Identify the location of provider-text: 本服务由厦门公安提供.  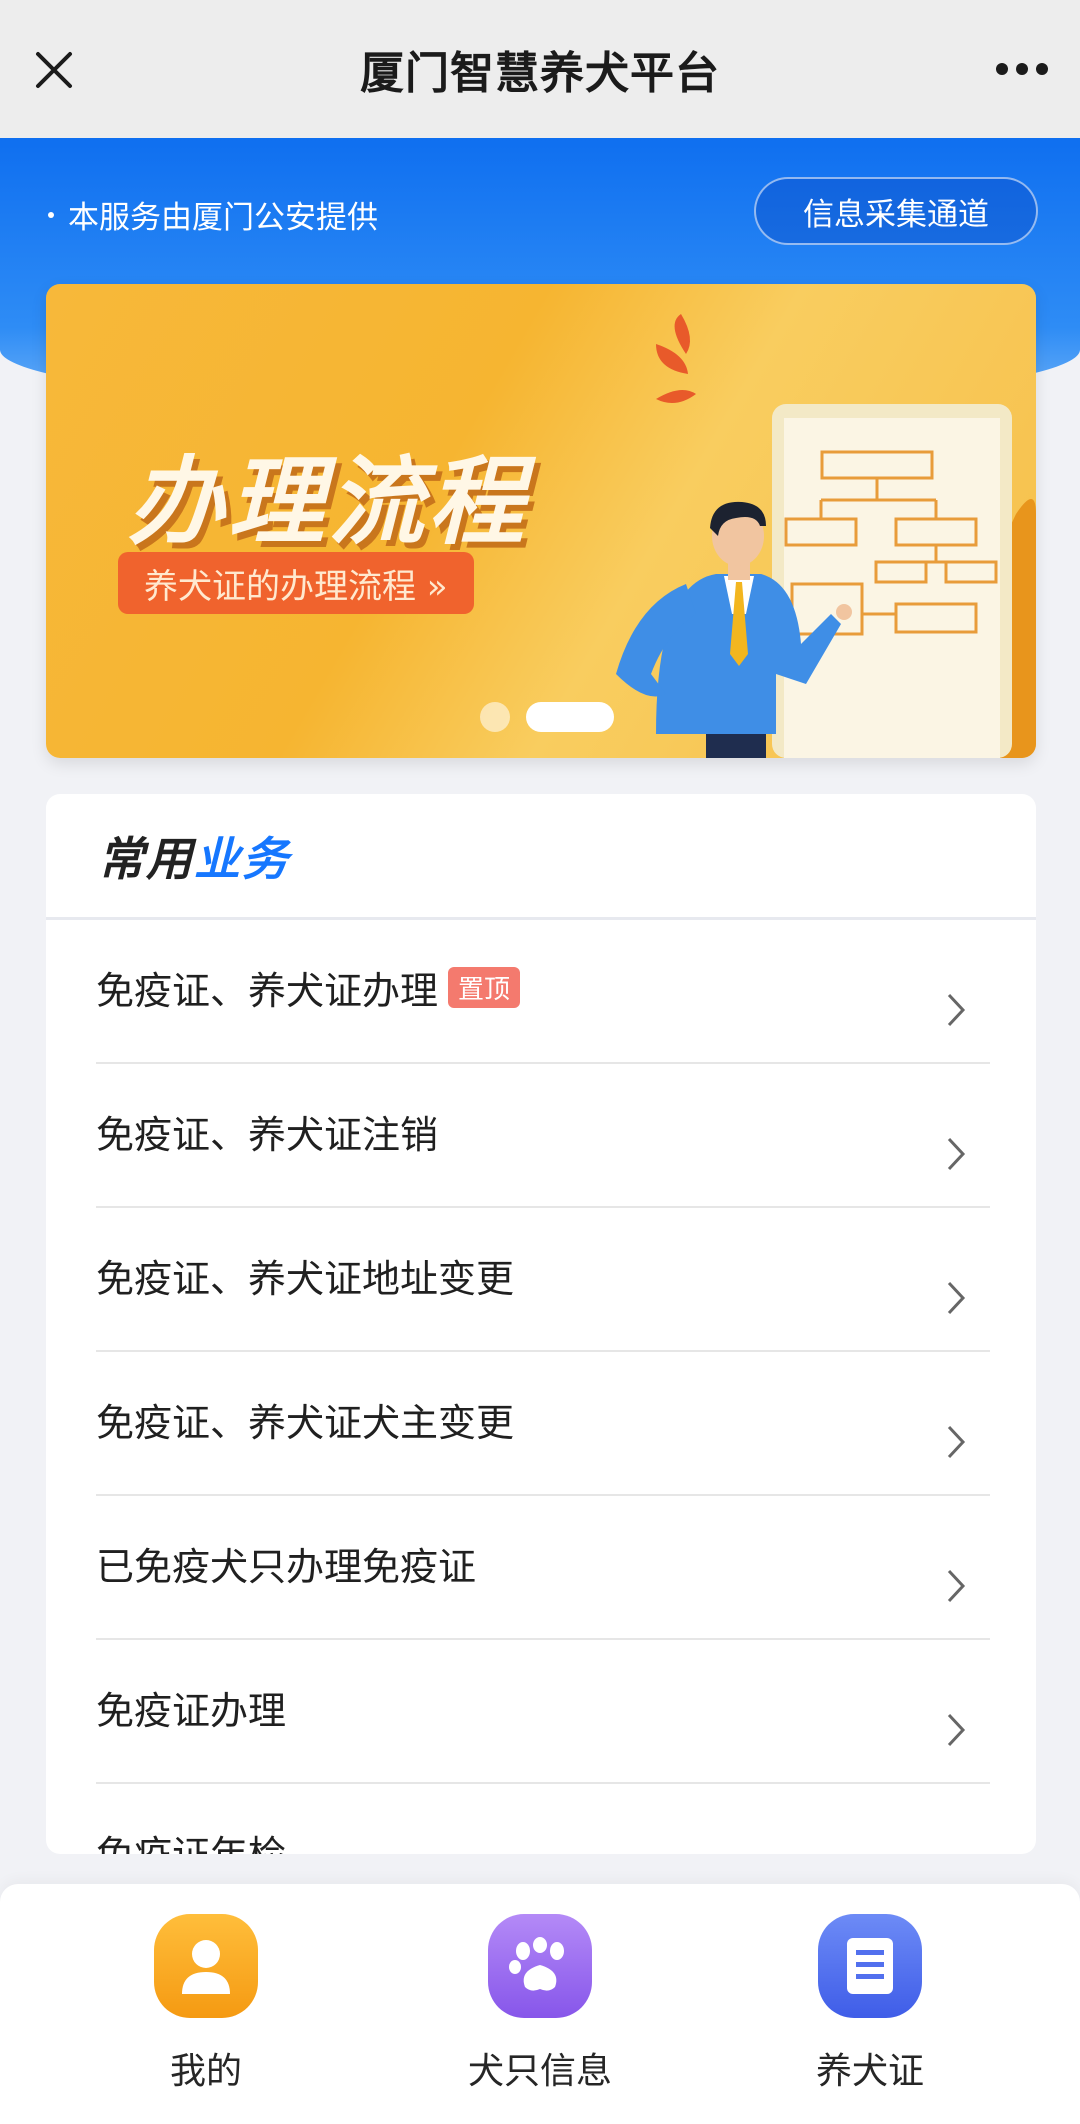
(223, 218).